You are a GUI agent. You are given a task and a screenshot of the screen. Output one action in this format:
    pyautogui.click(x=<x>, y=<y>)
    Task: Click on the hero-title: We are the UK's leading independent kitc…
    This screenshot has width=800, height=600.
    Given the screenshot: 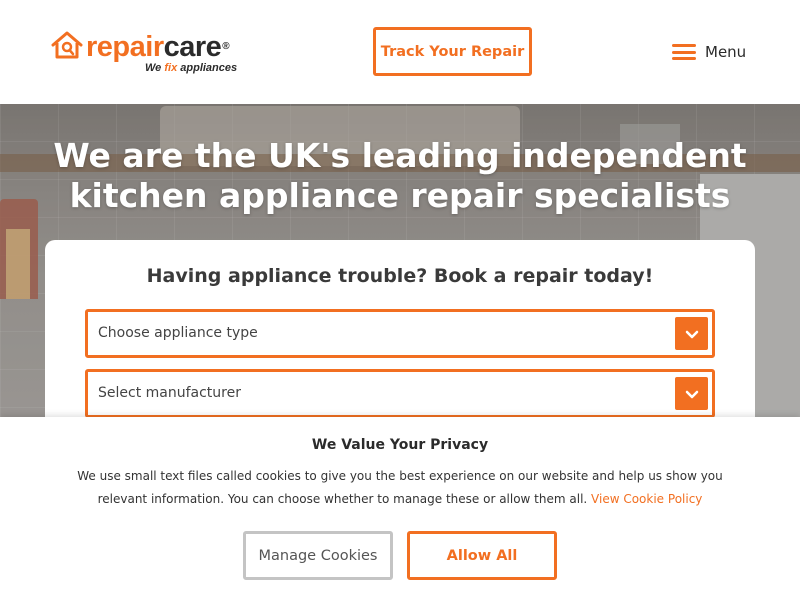 What is the action you would take?
    pyautogui.click(x=400, y=175)
    